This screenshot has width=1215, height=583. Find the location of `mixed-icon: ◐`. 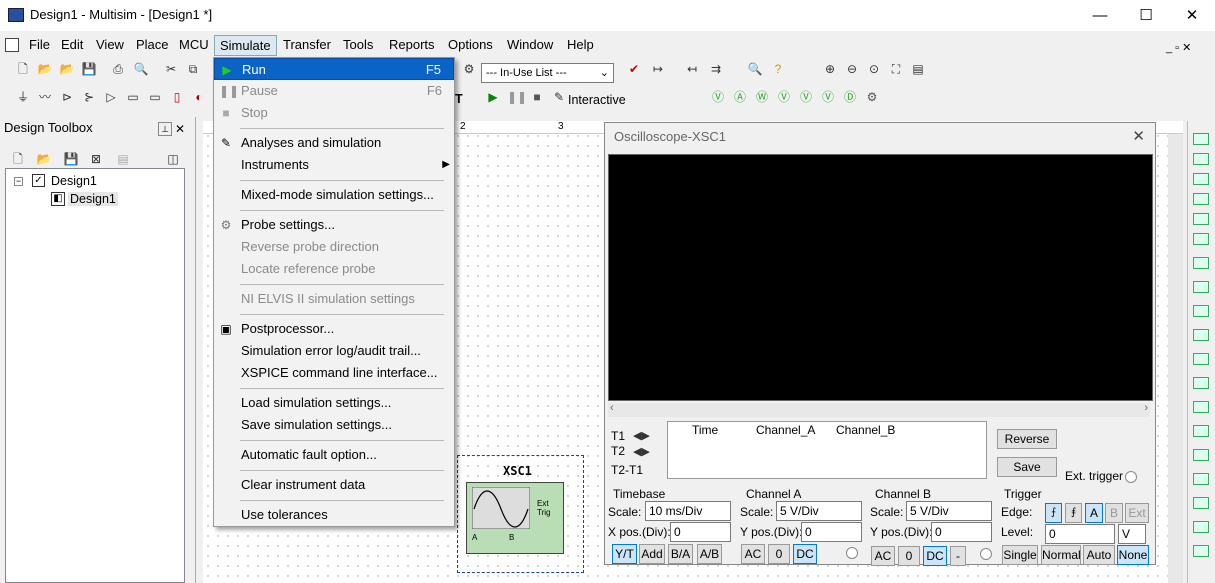

mixed-icon: ◐ is located at coordinates (199, 97).